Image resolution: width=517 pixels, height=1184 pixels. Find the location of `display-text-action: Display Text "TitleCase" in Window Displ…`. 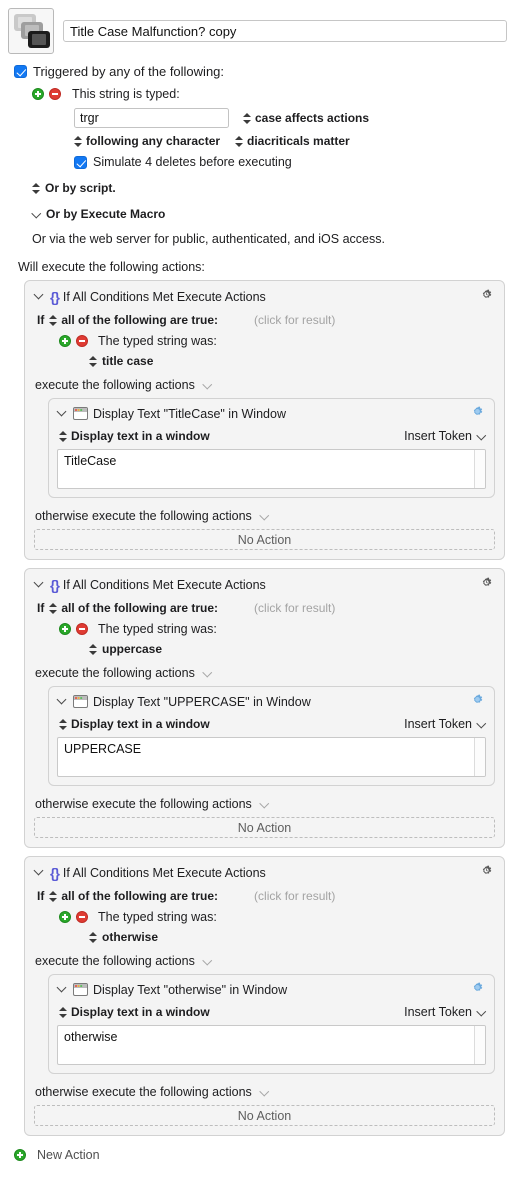

display-text-action: Display Text "TitleCase" in Window Displ… is located at coordinates (271, 448).